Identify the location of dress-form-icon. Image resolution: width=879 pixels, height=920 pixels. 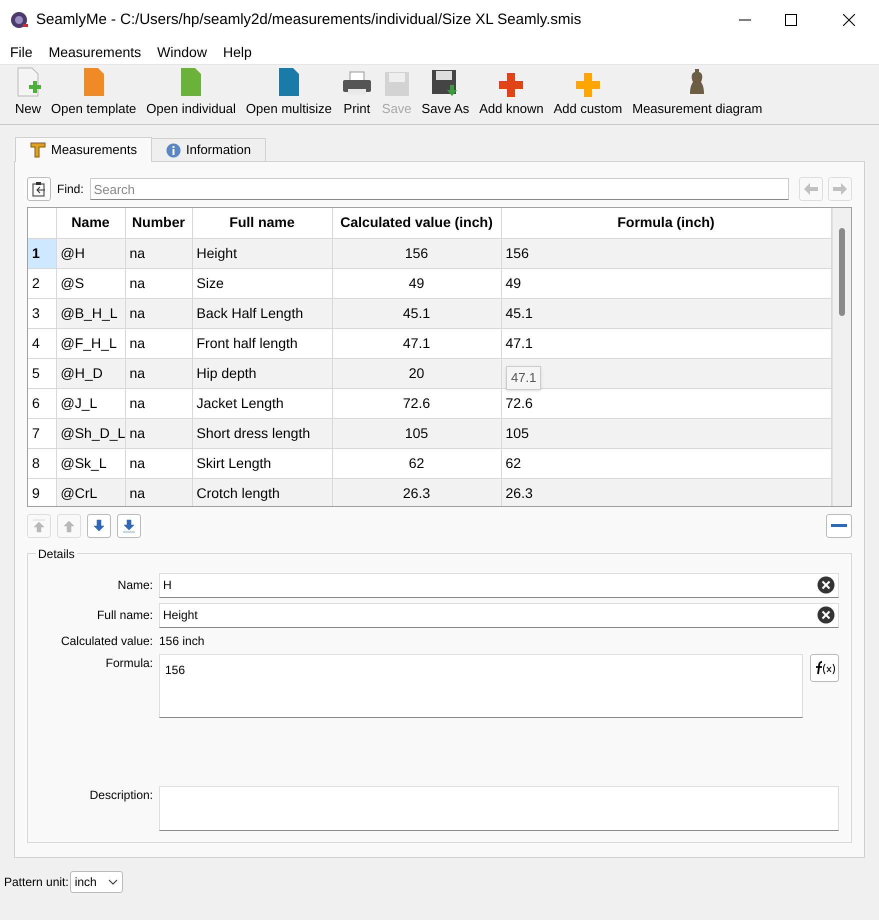
(697, 82).